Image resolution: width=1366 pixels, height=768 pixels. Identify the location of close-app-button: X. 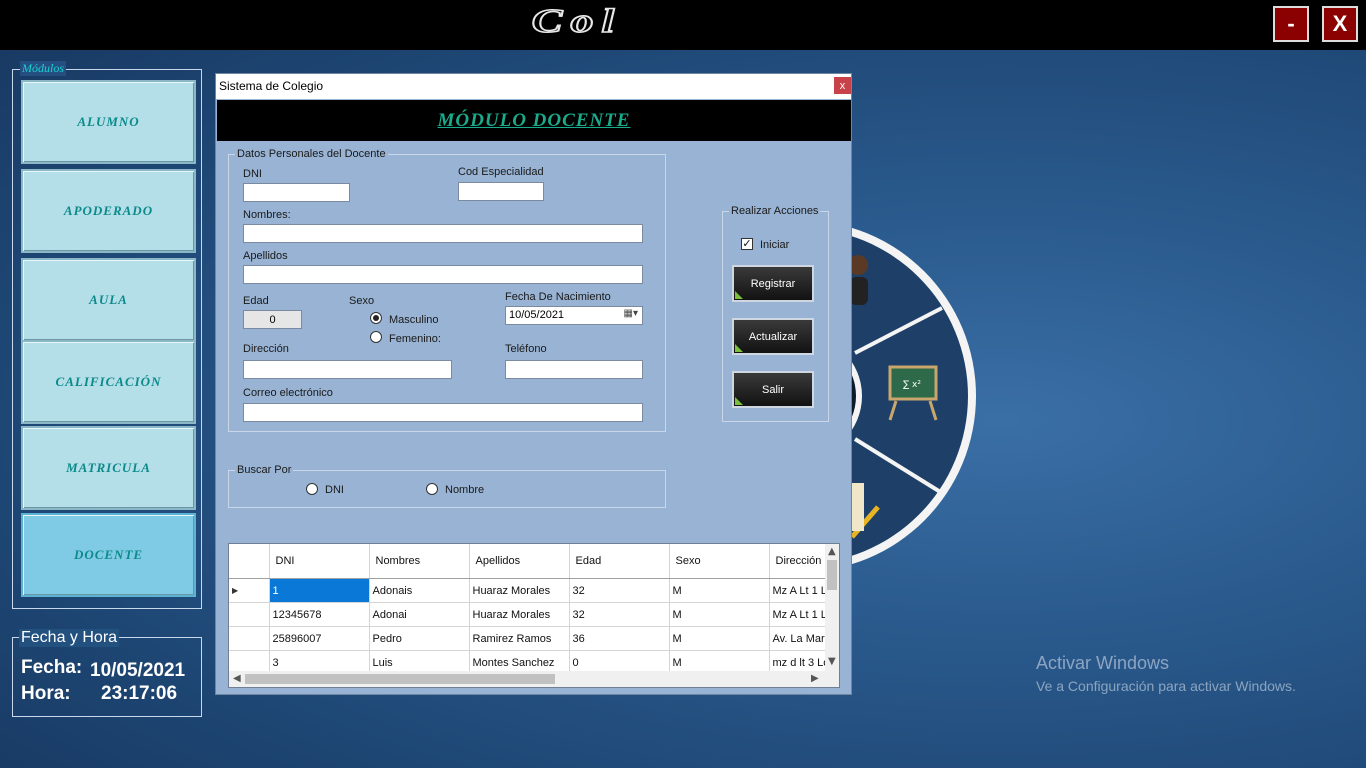
(1340, 24).